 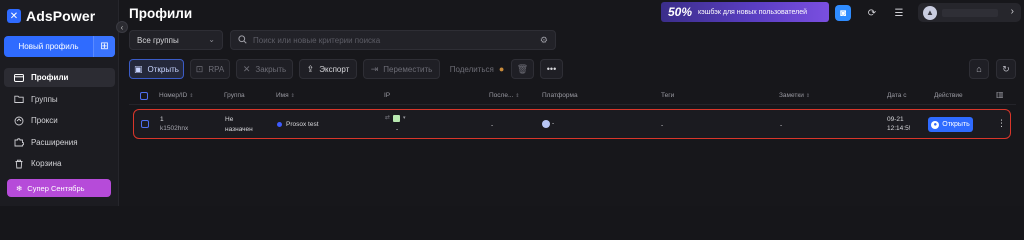 What do you see at coordinates (19, 164) in the screenshot?
I see `trash-icon` at bounding box center [19, 164].